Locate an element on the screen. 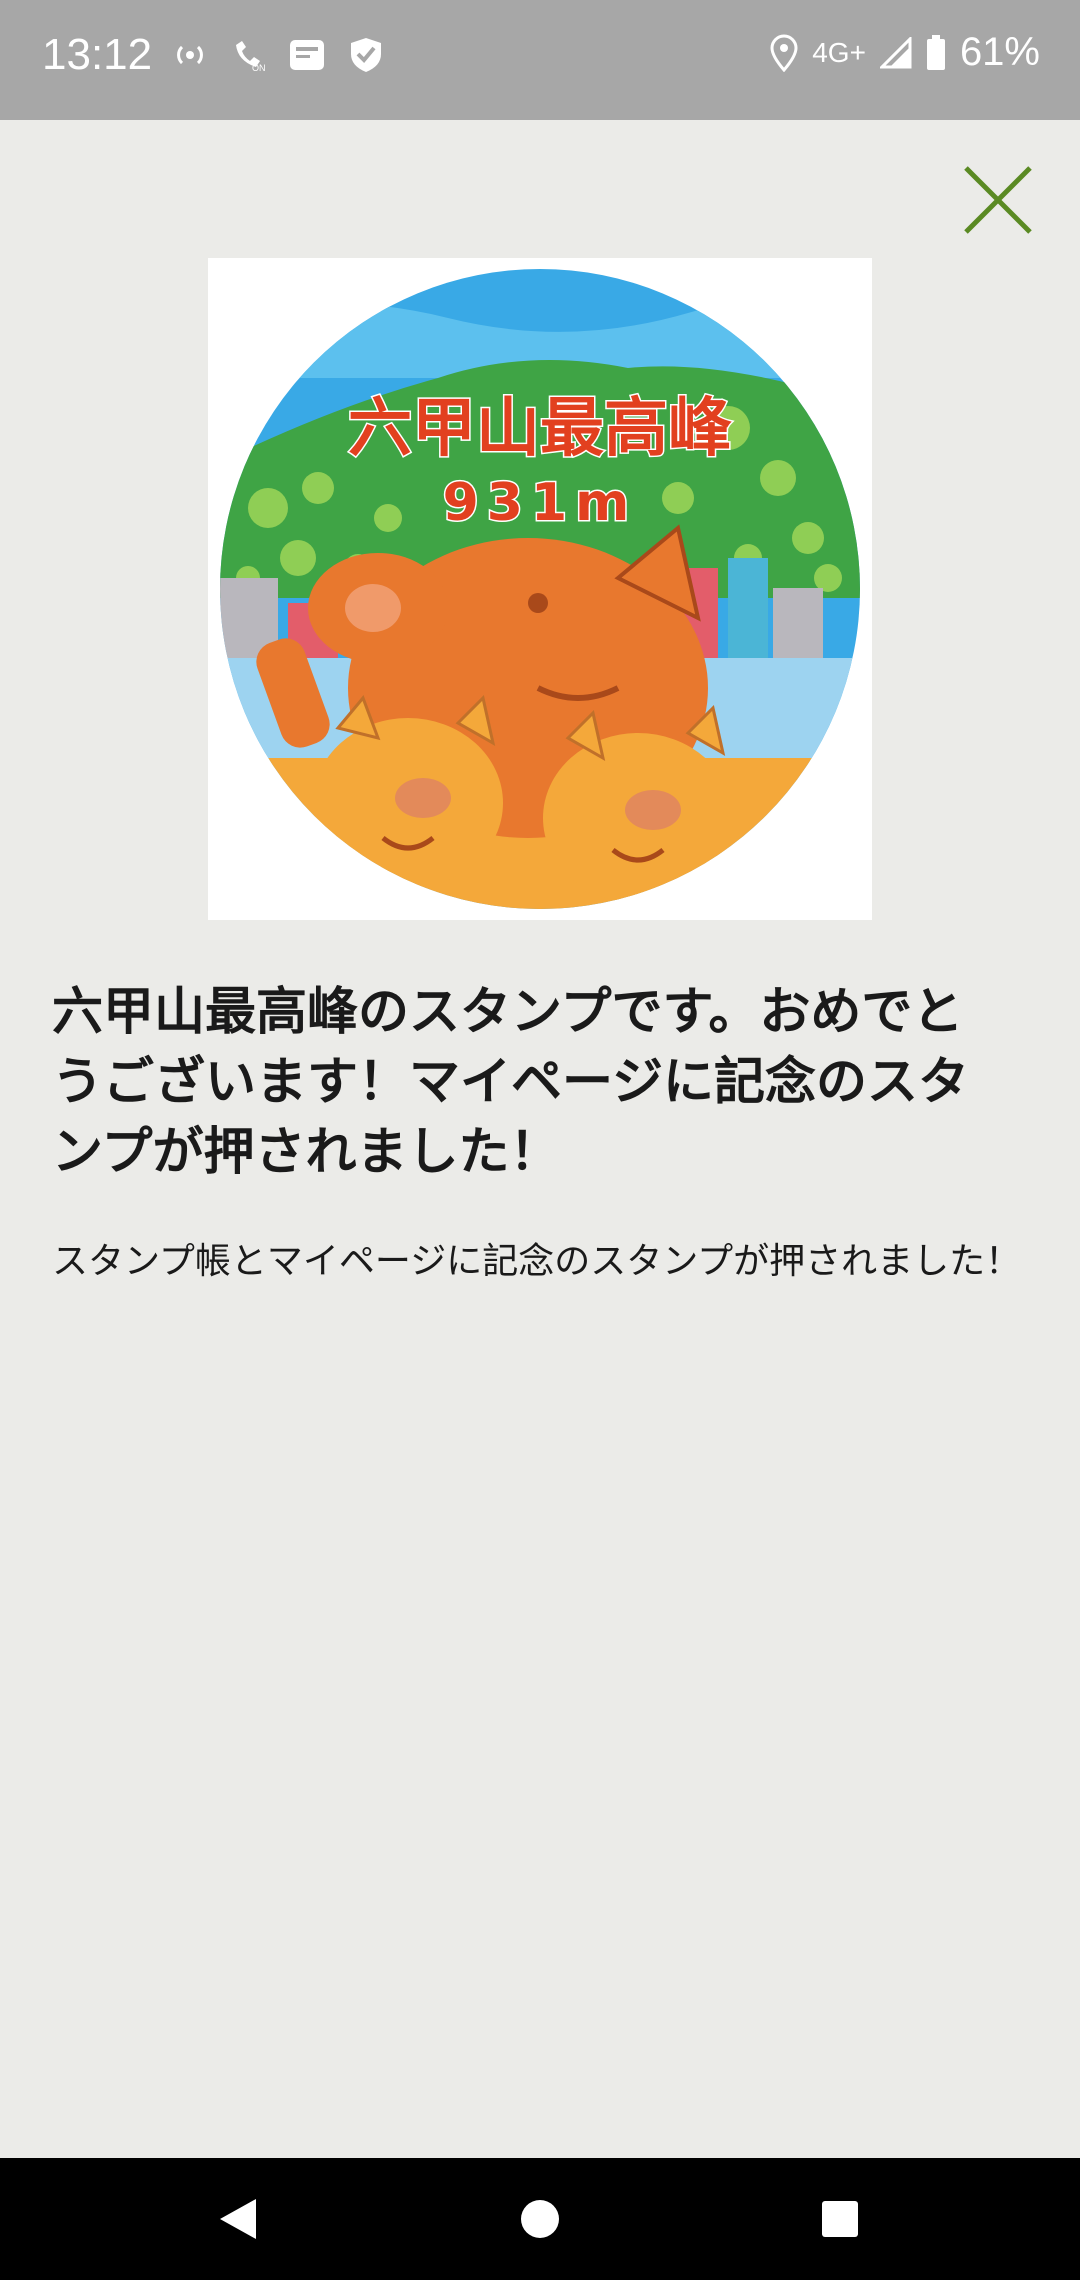  network-type: 4G+ is located at coordinates (839, 52).